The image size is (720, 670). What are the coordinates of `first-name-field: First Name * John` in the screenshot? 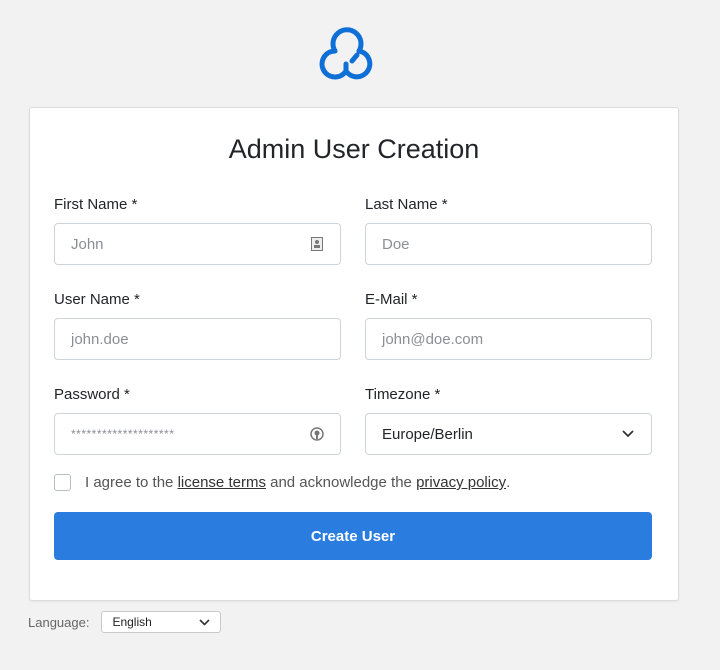 It's located at (197, 230).